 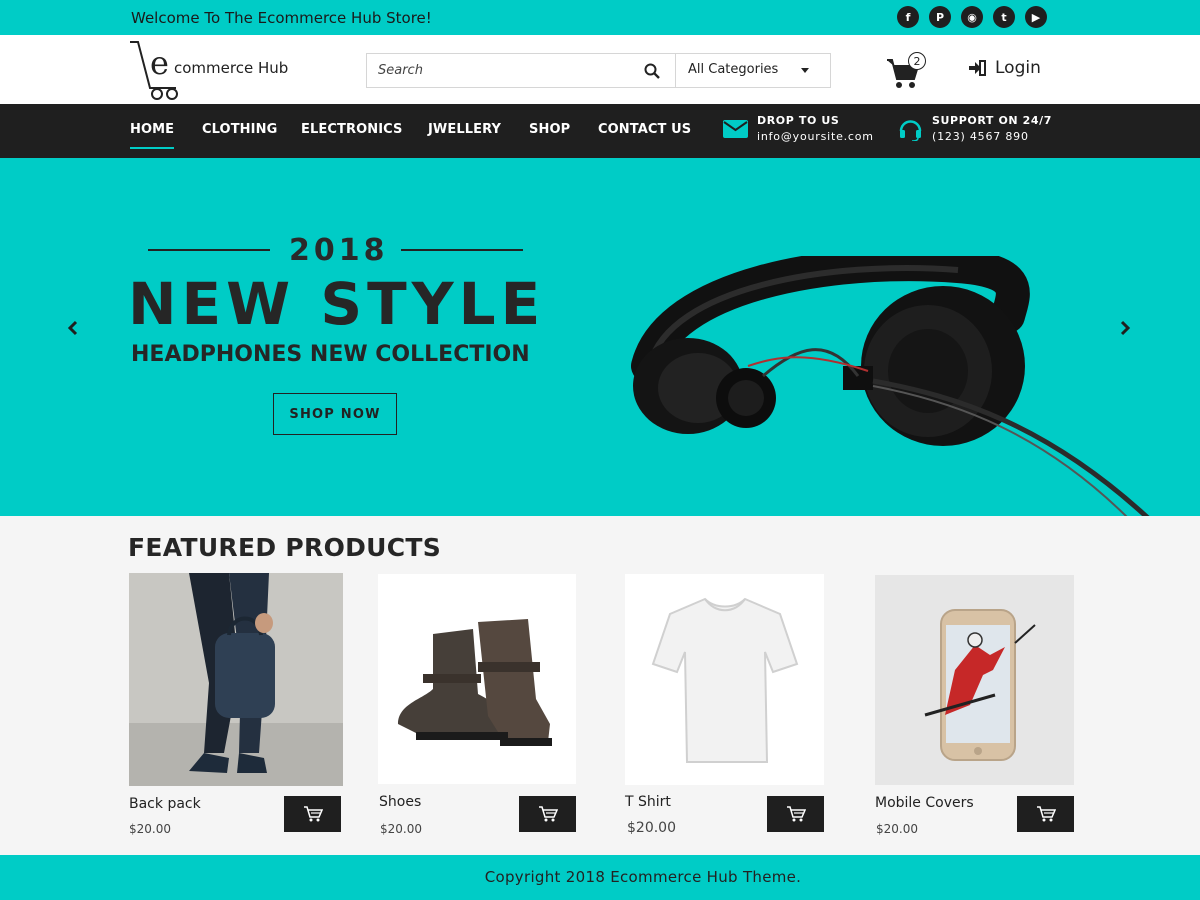 What do you see at coordinates (975, 128) in the screenshot?
I see `support-info: SUPPORT ON 24/7 (123) 4567 890` at bounding box center [975, 128].